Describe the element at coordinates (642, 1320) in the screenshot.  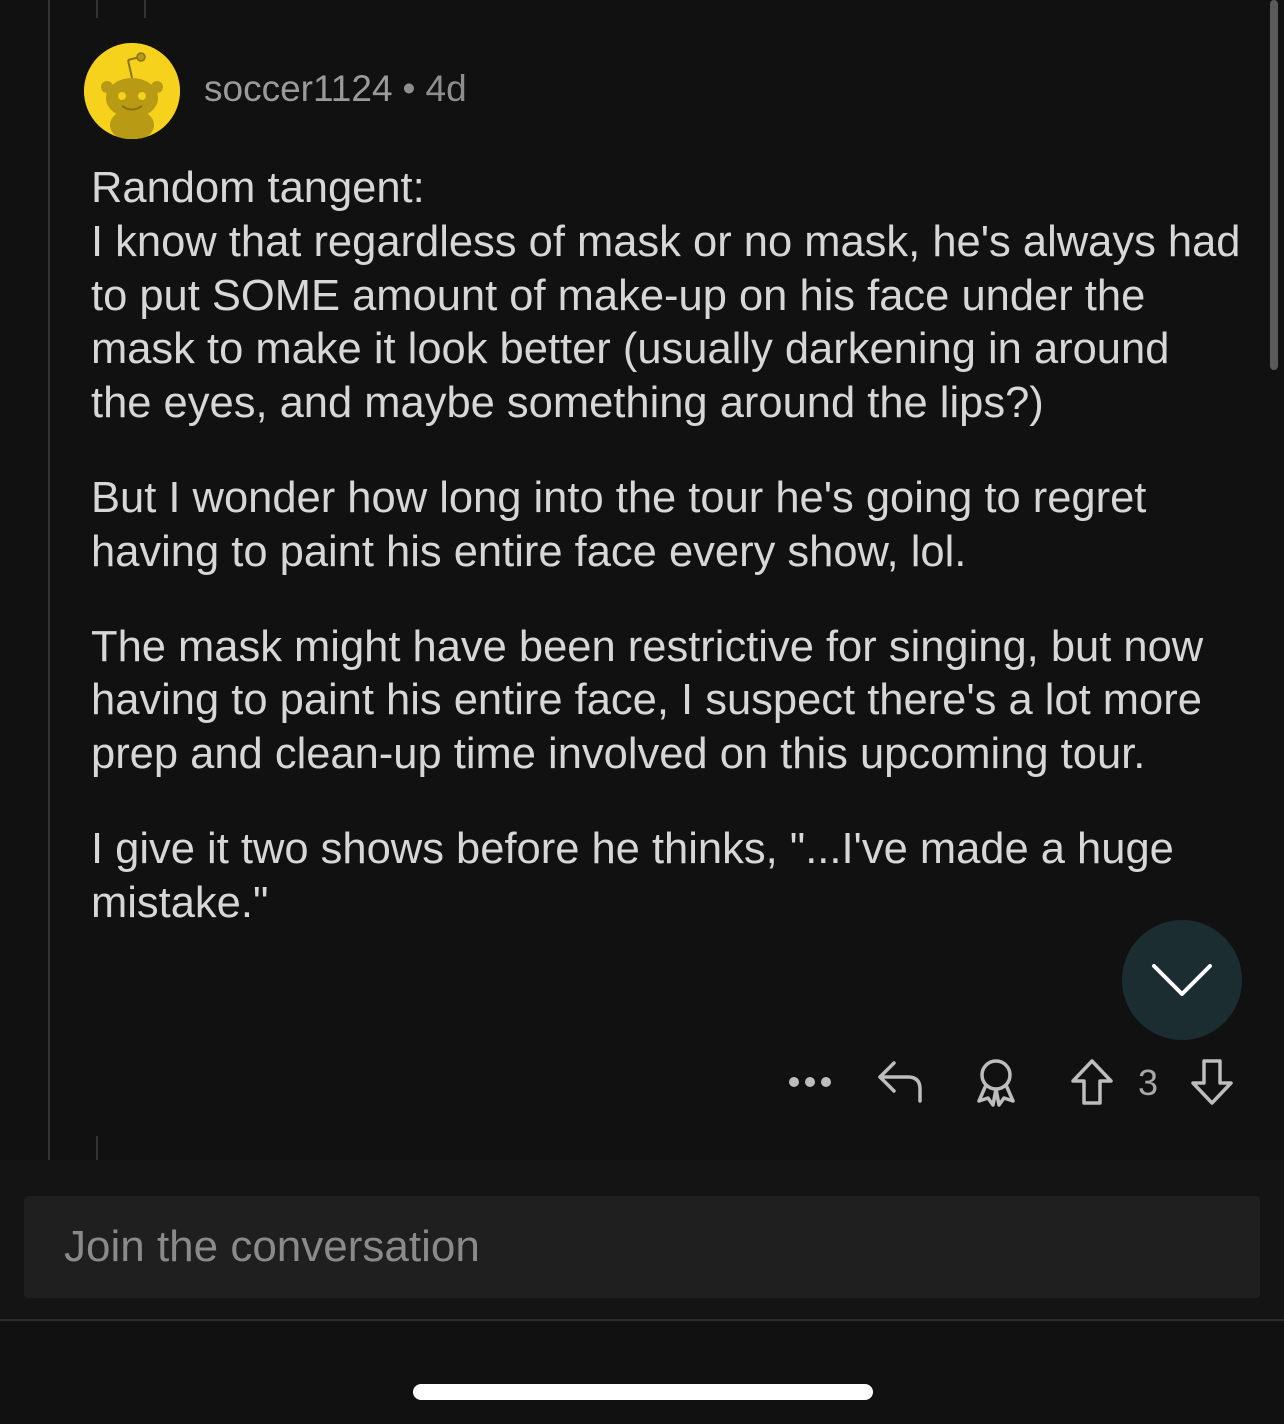
I see `bottom-divider` at that location.